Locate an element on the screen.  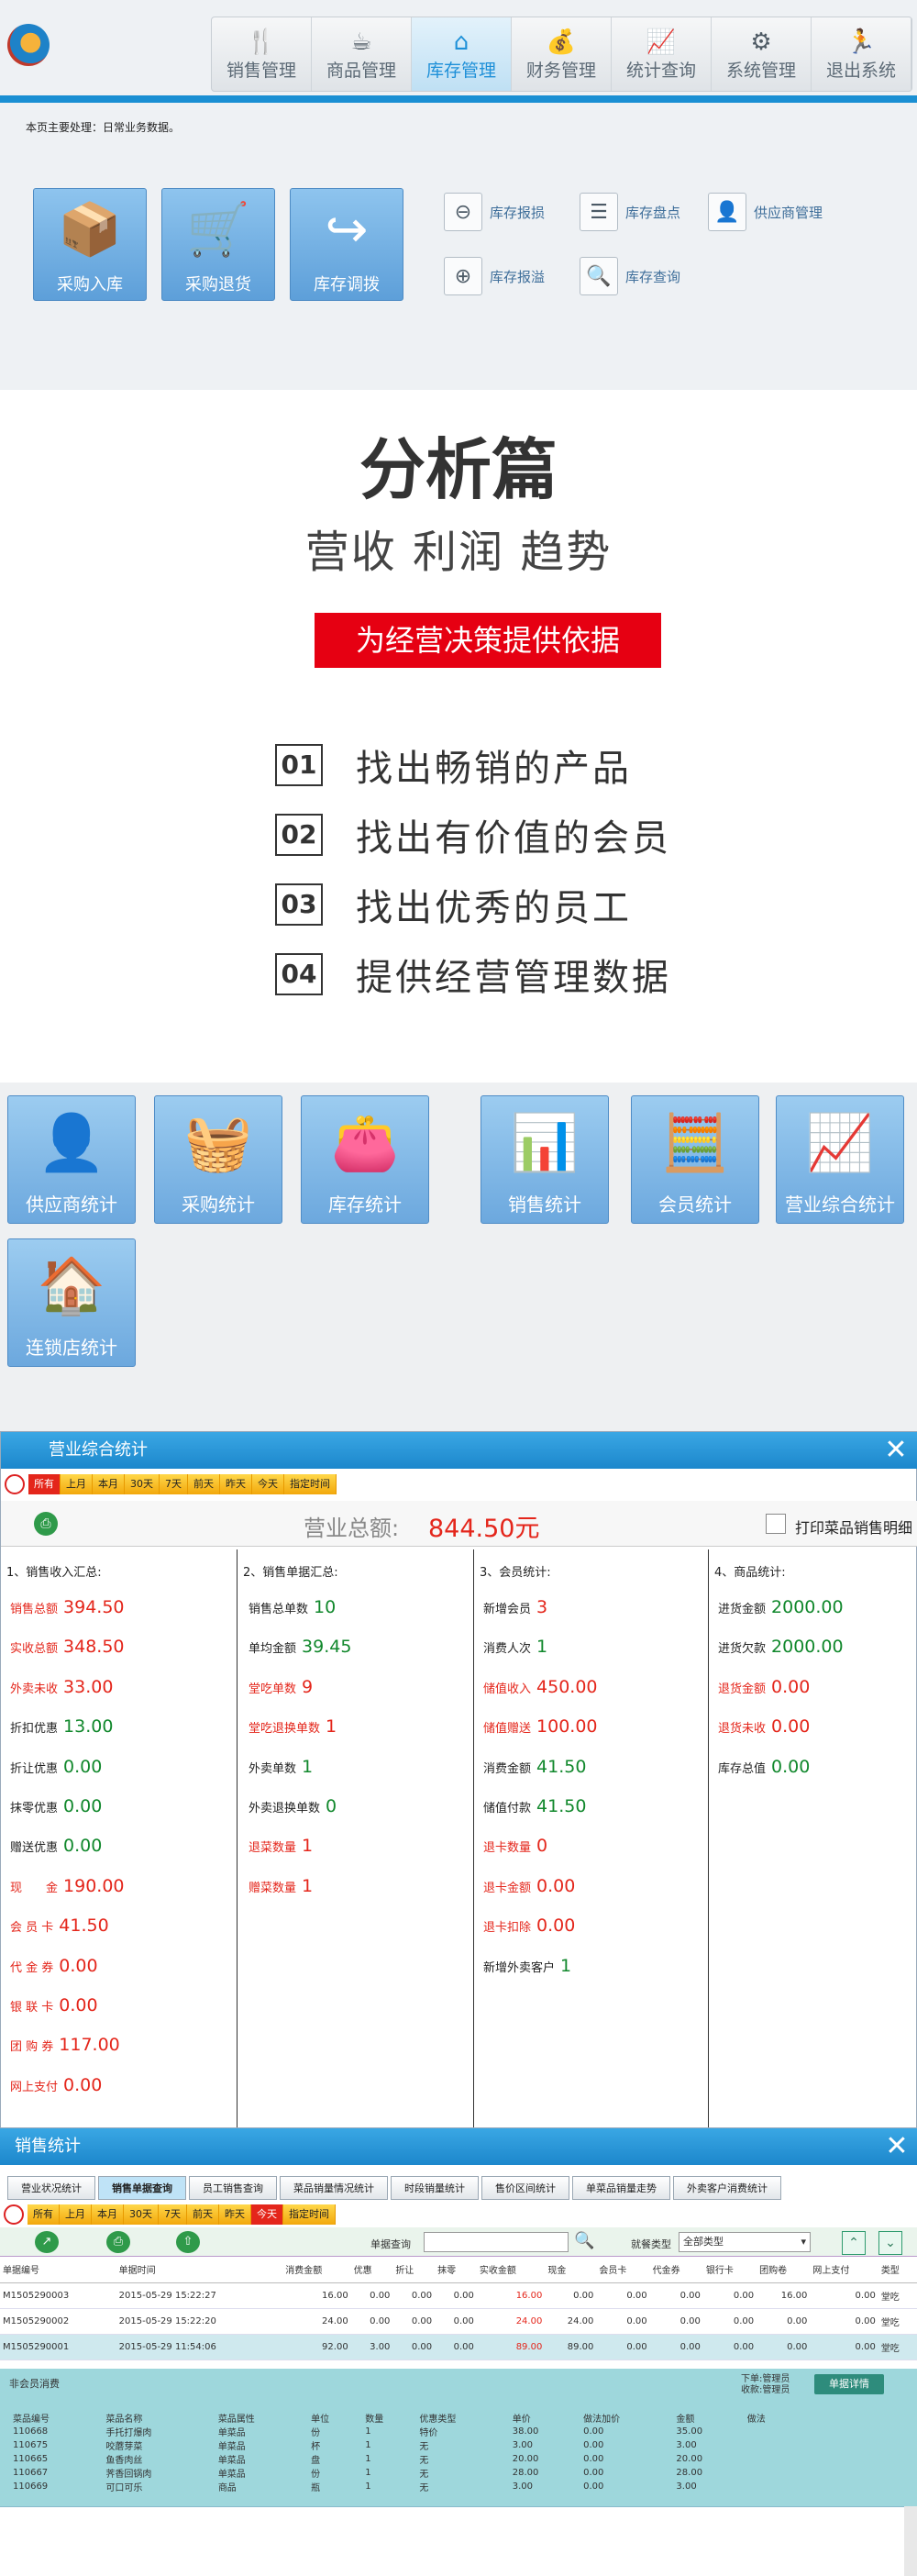
stat-row: 赠送优惠 0.00 is located at coordinates (56, 1846).